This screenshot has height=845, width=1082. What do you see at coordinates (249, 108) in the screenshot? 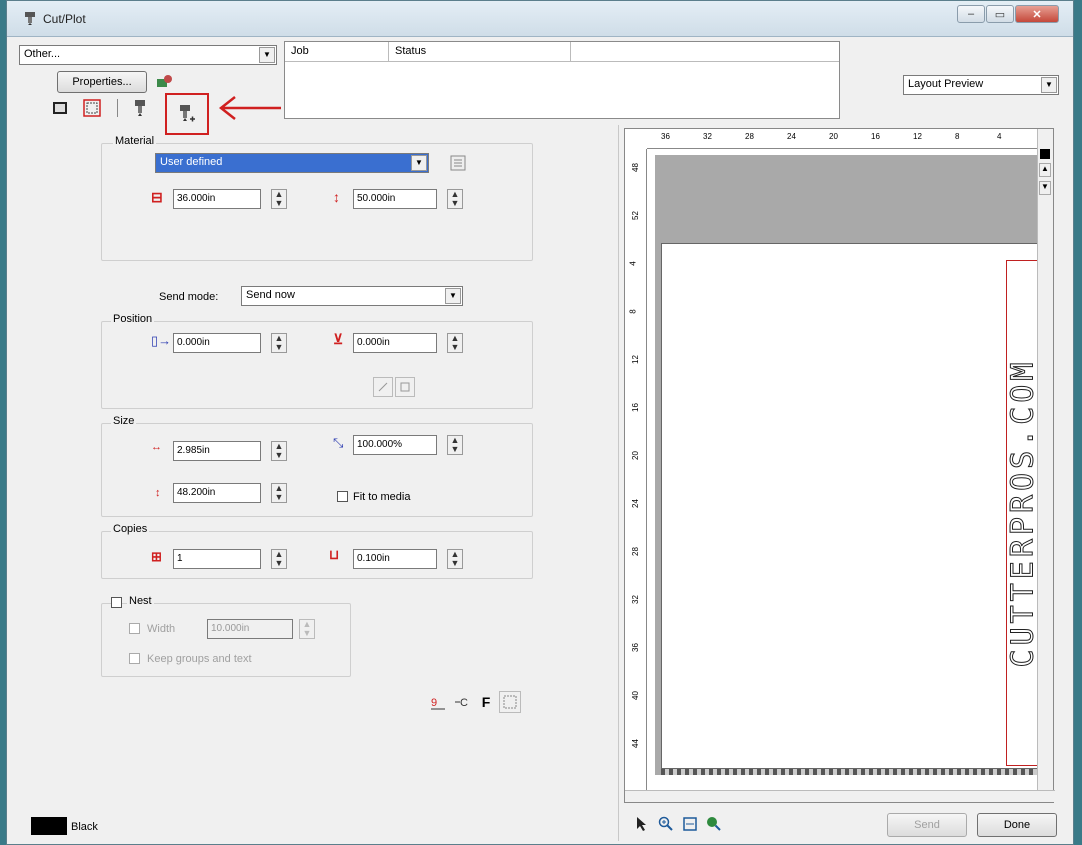
I see `red-arrow-annotation` at bounding box center [249, 108].